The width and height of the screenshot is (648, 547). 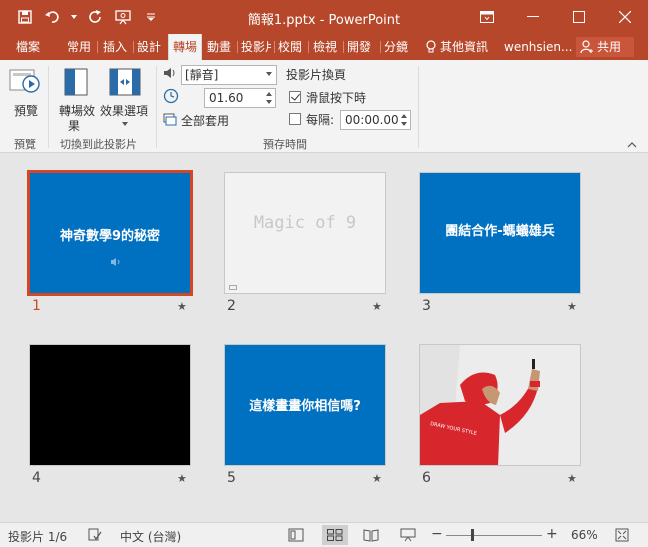 I want to click on tab-home: 常用, so click(x=80, y=47).